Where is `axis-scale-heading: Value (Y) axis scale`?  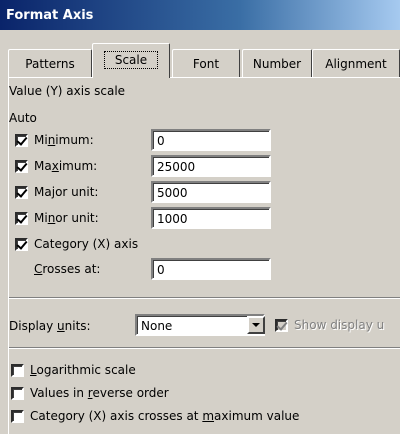 axis-scale-heading: Value (Y) axis scale is located at coordinates (67, 91).